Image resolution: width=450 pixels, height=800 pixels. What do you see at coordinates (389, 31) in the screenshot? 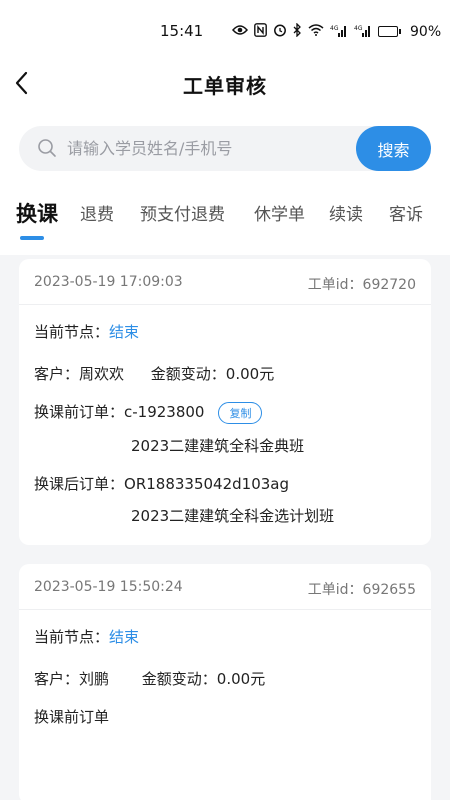
I see `battery-icon` at bounding box center [389, 31].